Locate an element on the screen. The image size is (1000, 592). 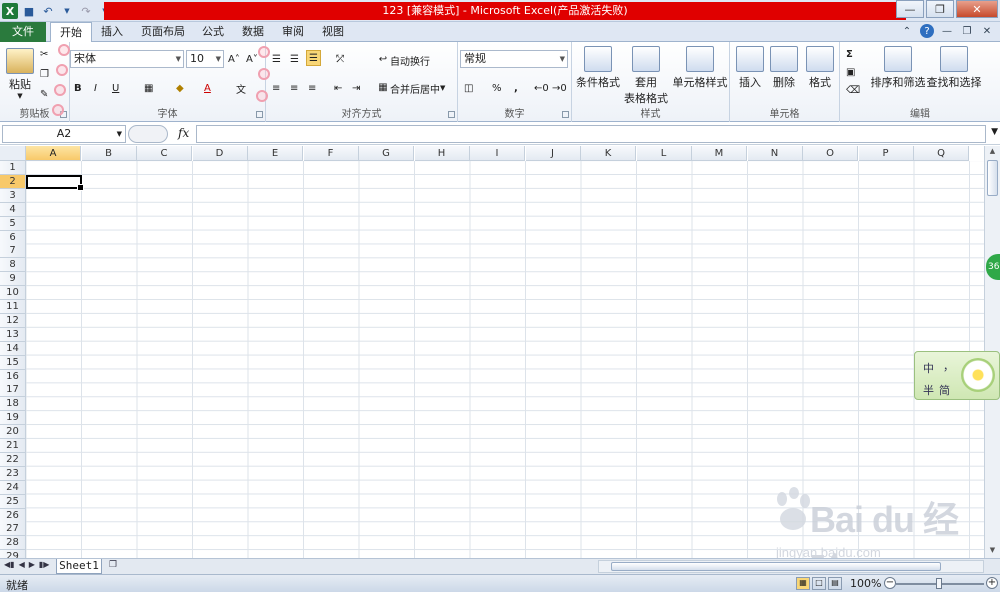
column-header: E is located at coordinates (275, 153).